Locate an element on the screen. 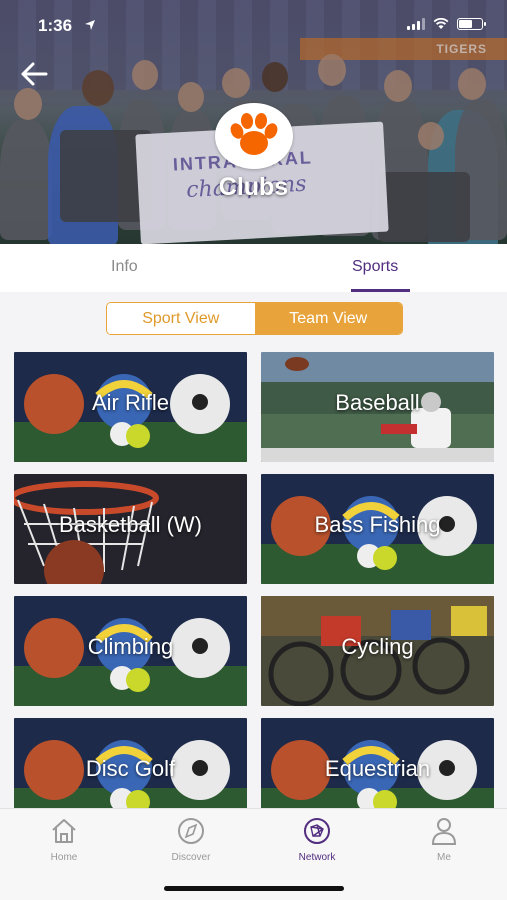  nav-discover: Discover is located at coordinates (191, 840).